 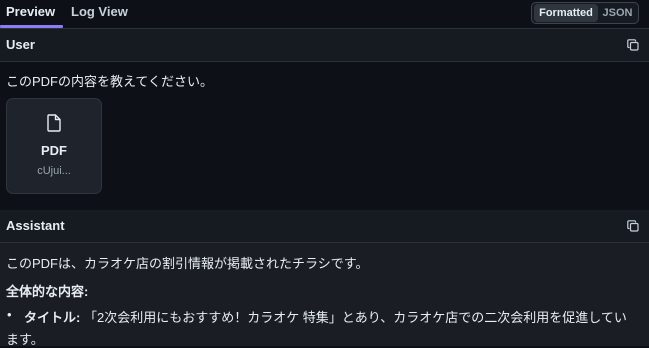 I want to click on user-section-header: User, so click(x=324, y=45).